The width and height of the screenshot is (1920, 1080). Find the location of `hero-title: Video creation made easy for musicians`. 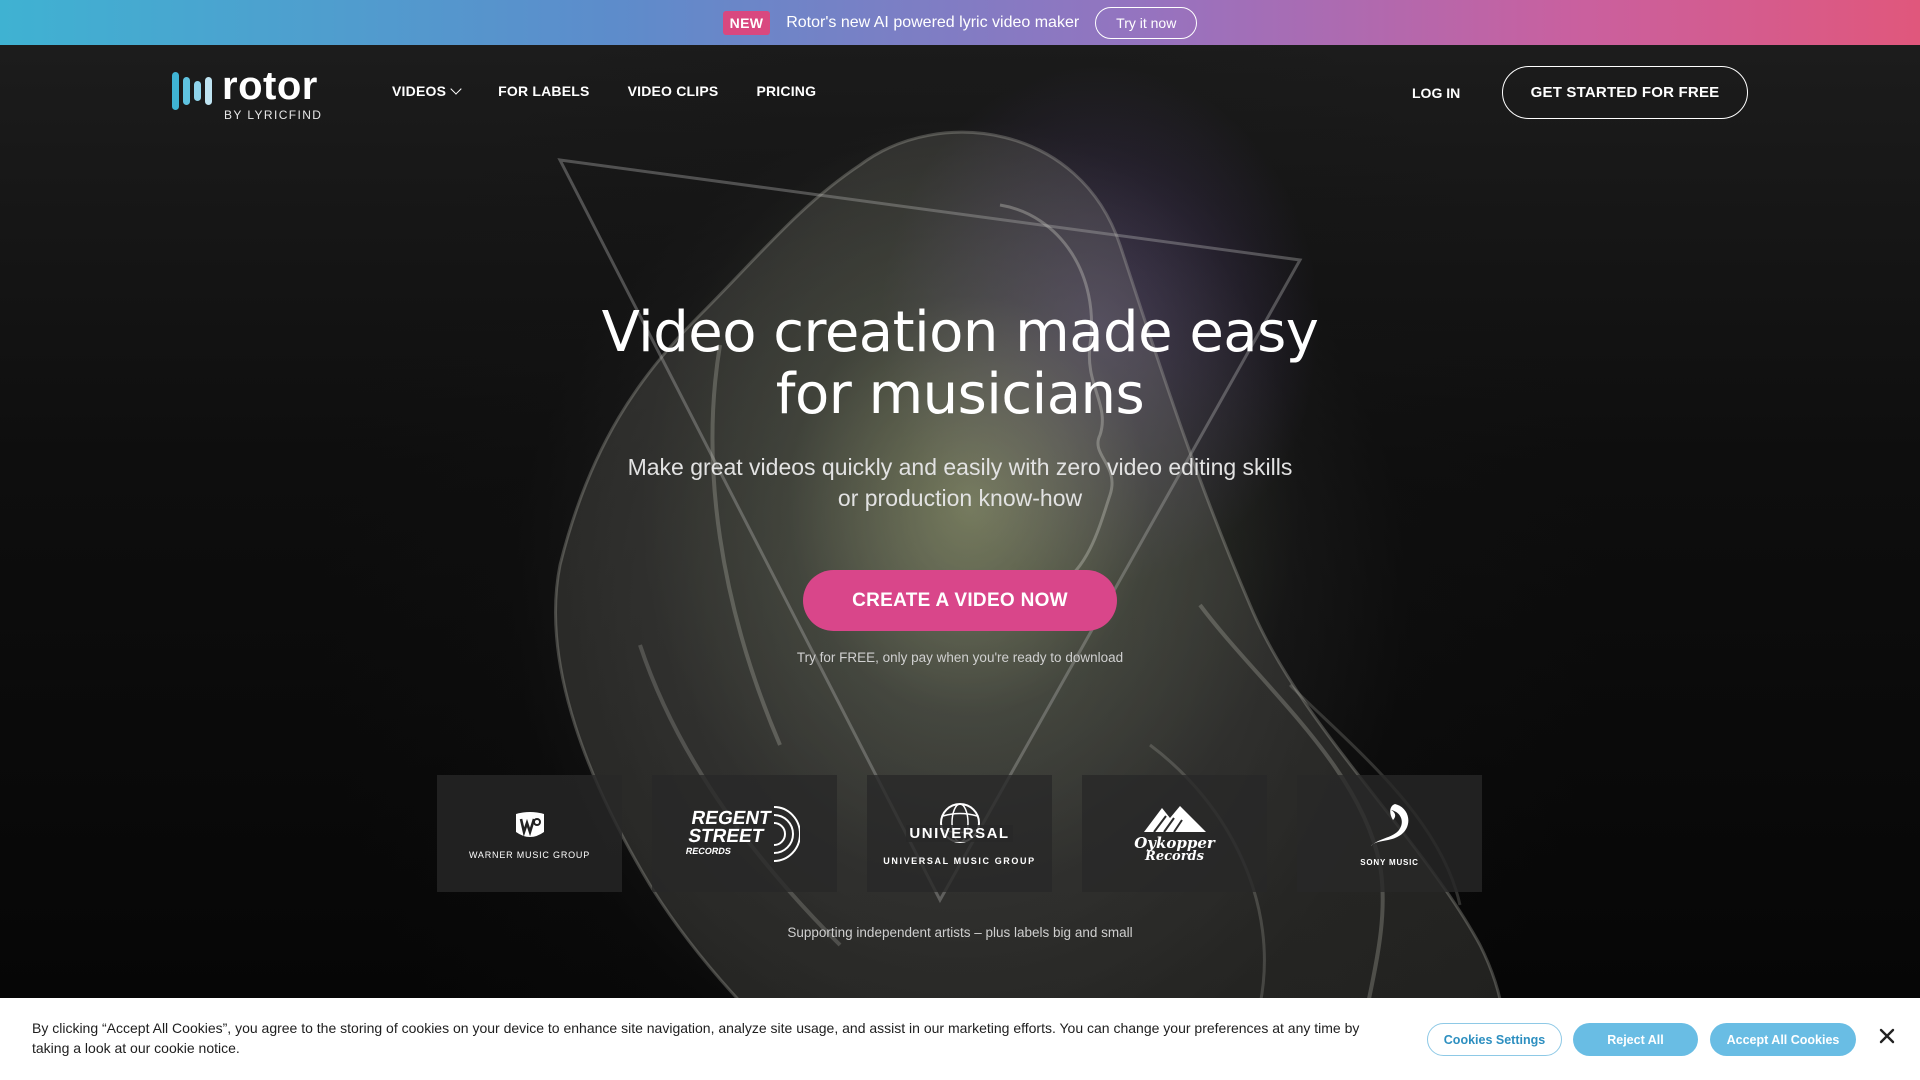

hero-title: Video creation made easy for musicians is located at coordinates (960, 364).